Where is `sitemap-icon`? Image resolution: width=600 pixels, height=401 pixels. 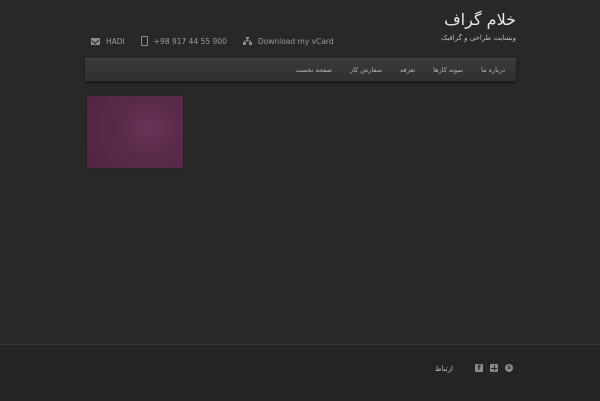
sitemap-icon is located at coordinates (247, 41).